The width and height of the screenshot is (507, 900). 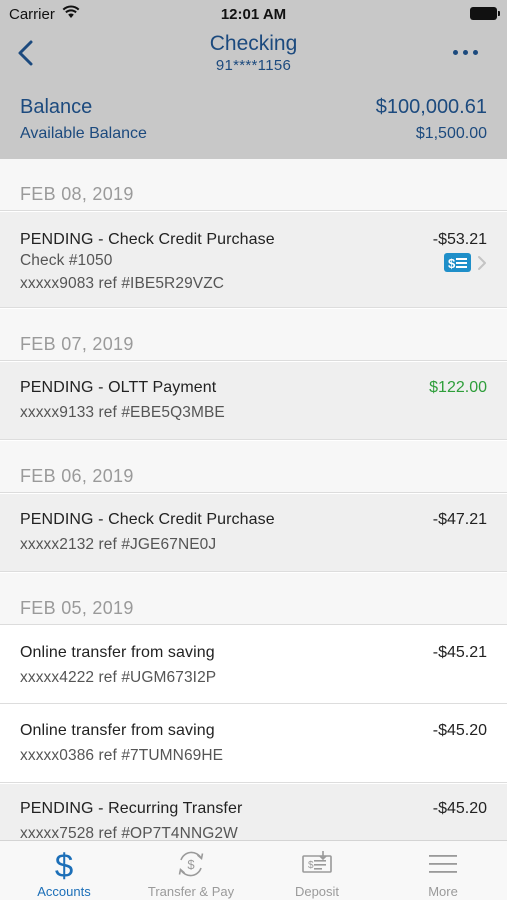 What do you see at coordinates (451, 133) in the screenshot?
I see `available-balance-value: $1,500.00` at bounding box center [451, 133].